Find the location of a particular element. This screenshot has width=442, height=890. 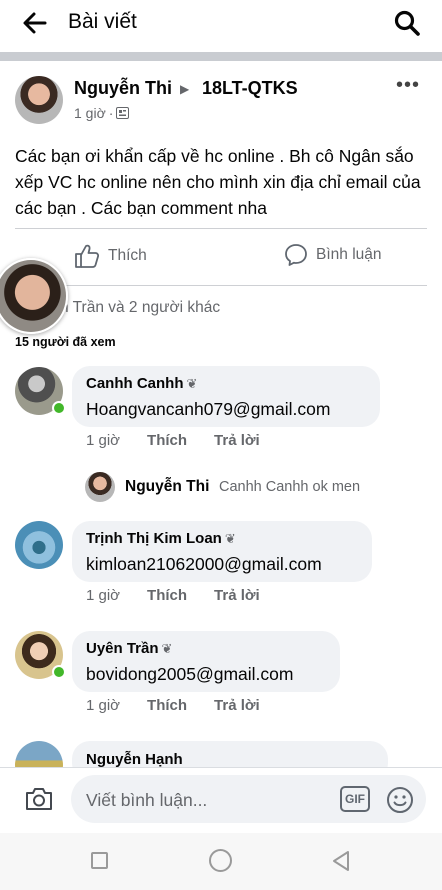

post-author-name: Nguyễn Thi is located at coordinates (123, 88).